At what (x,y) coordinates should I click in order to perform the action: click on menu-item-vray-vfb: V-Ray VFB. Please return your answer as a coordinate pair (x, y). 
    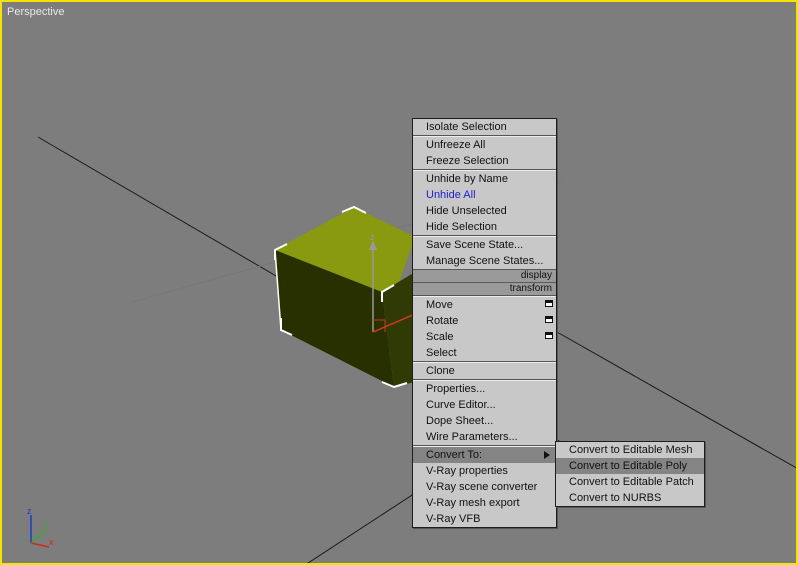
    Looking at the image, I should click on (484, 519).